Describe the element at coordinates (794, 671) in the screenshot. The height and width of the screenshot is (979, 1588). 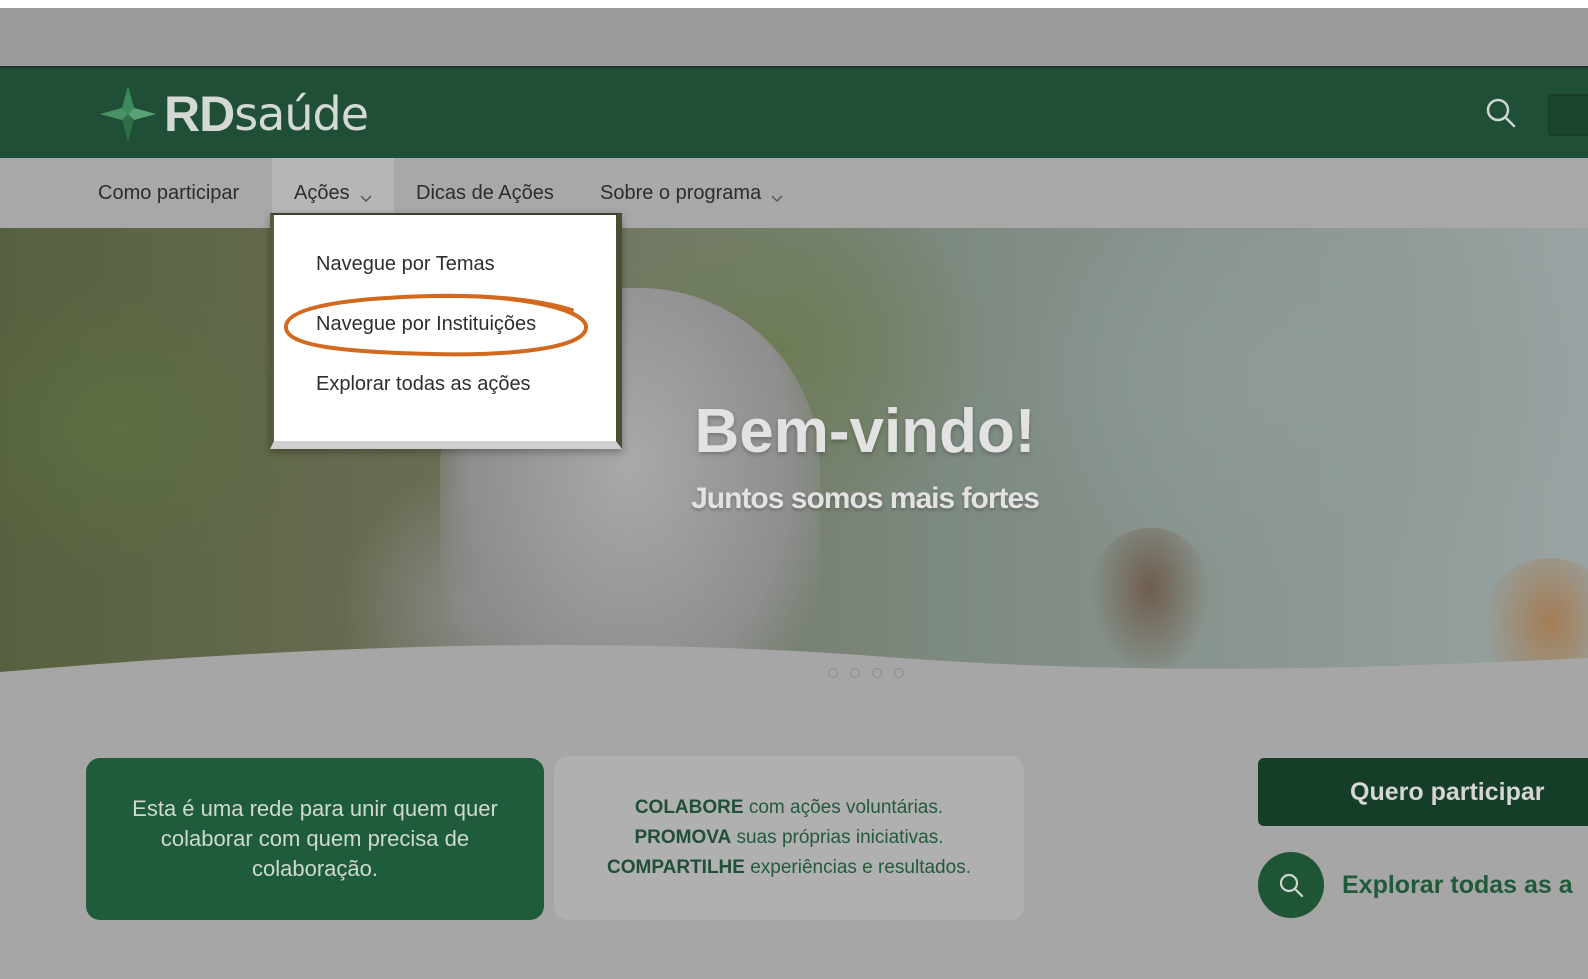
I see `hero-wave` at that location.